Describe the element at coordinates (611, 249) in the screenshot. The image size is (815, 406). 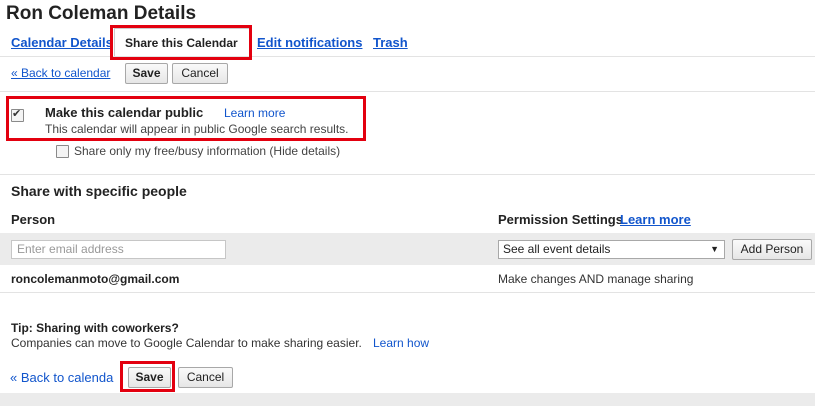
I see `permission-select: See all event details ▼` at that location.